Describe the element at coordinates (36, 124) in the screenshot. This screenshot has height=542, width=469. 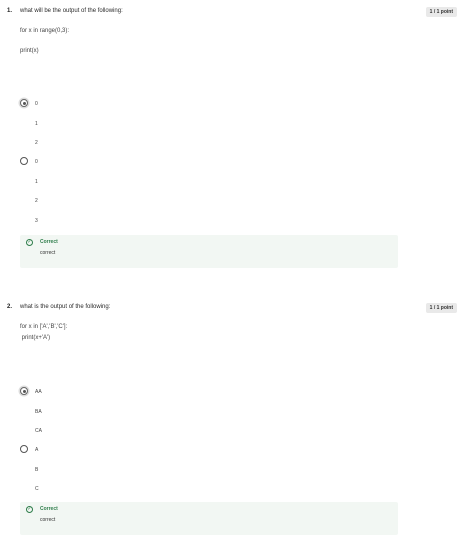
I see `option-1-line: 1` at that location.